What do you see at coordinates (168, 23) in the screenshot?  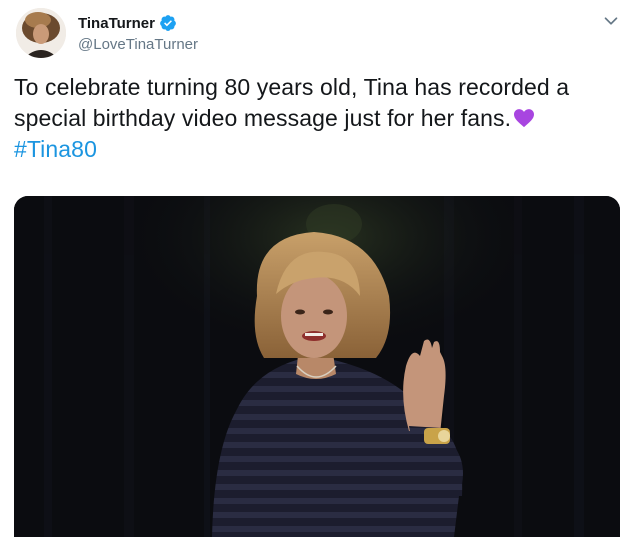 I see `verified-badge-icon` at bounding box center [168, 23].